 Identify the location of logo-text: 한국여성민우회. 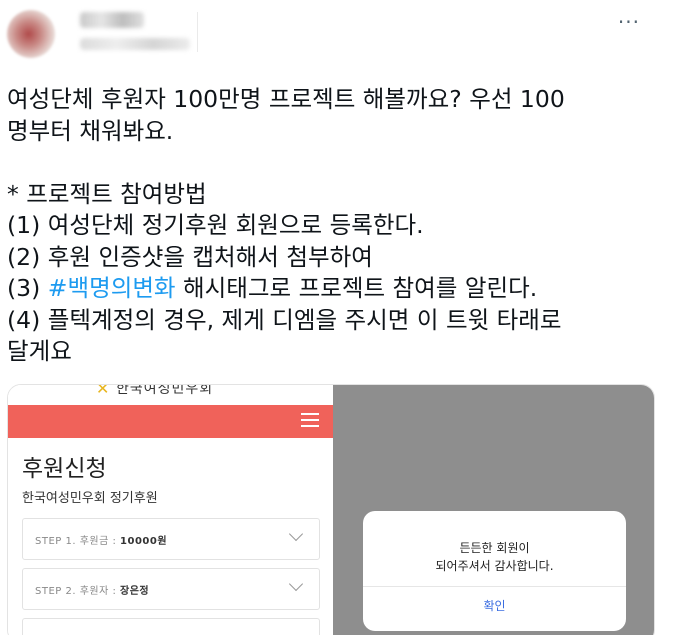
(165, 390).